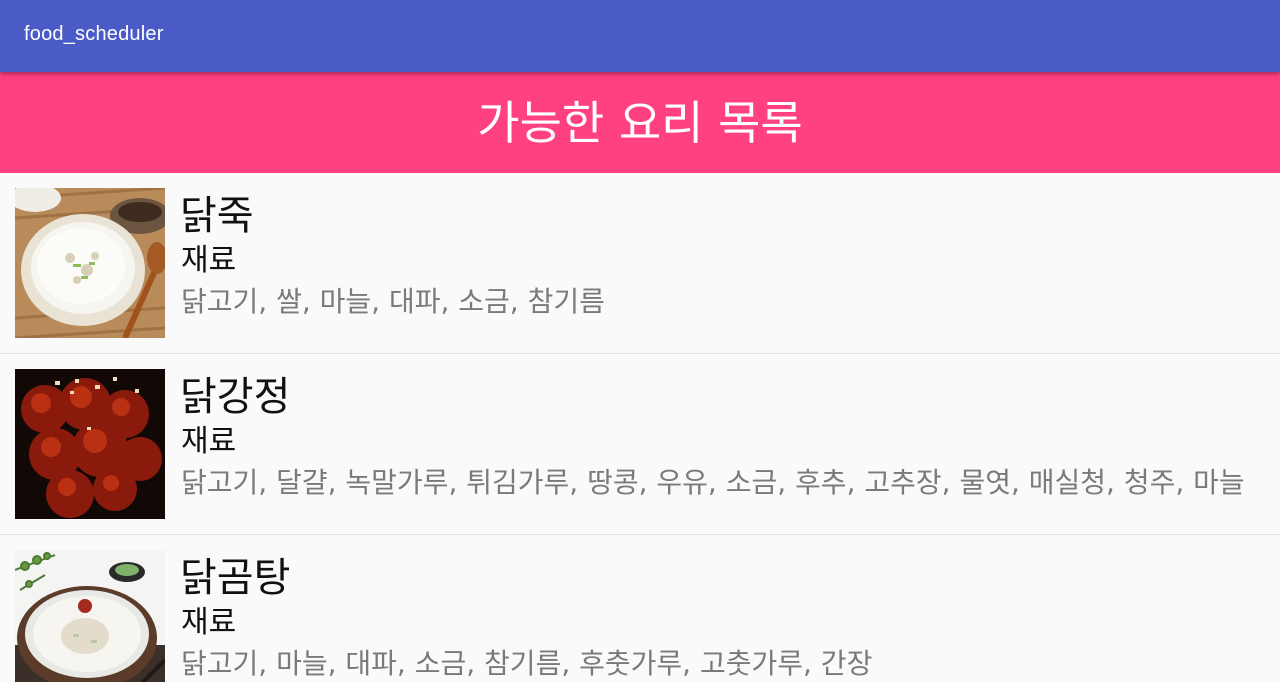 The image size is (1280, 682). What do you see at coordinates (640, 36) in the screenshot?
I see `app-bar: food_scheduler` at bounding box center [640, 36].